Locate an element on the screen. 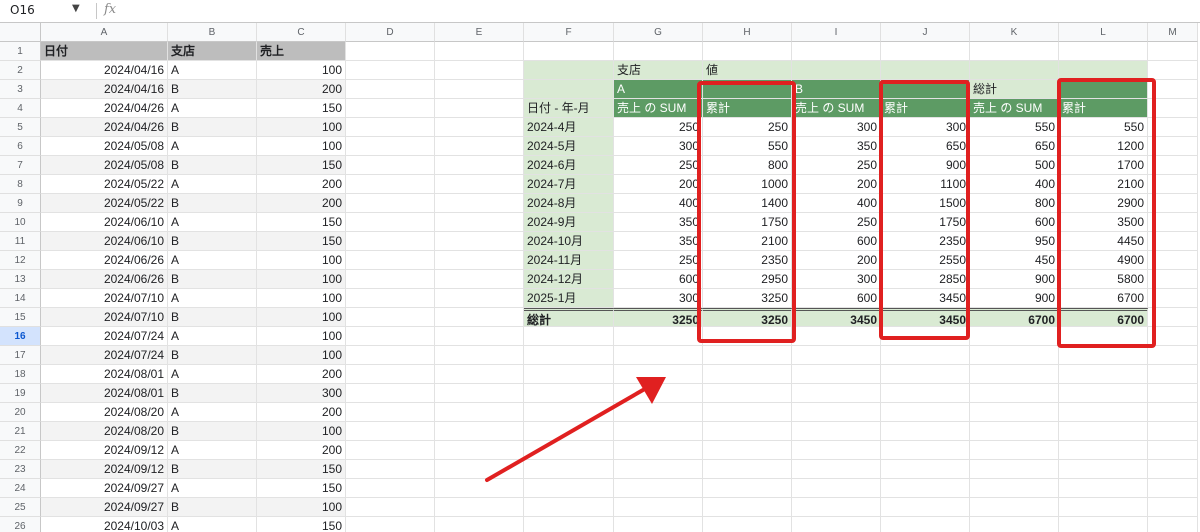  row-header-24: 24 is located at coordinates (20, 488).